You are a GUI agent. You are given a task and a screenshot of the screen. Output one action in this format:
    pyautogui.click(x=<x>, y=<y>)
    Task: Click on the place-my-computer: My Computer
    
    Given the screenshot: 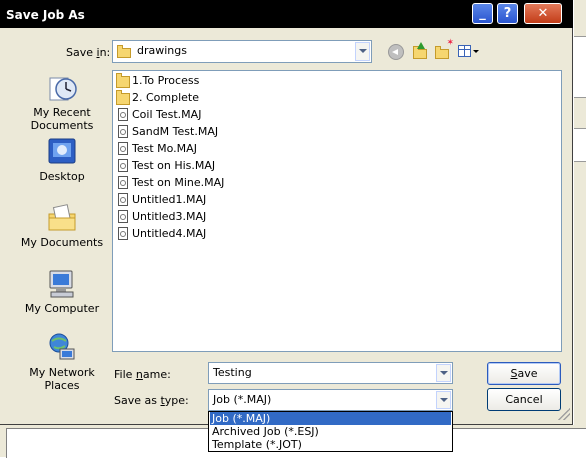 What is the action you would take?
    pyautogui.click(x=62, y=291)
    